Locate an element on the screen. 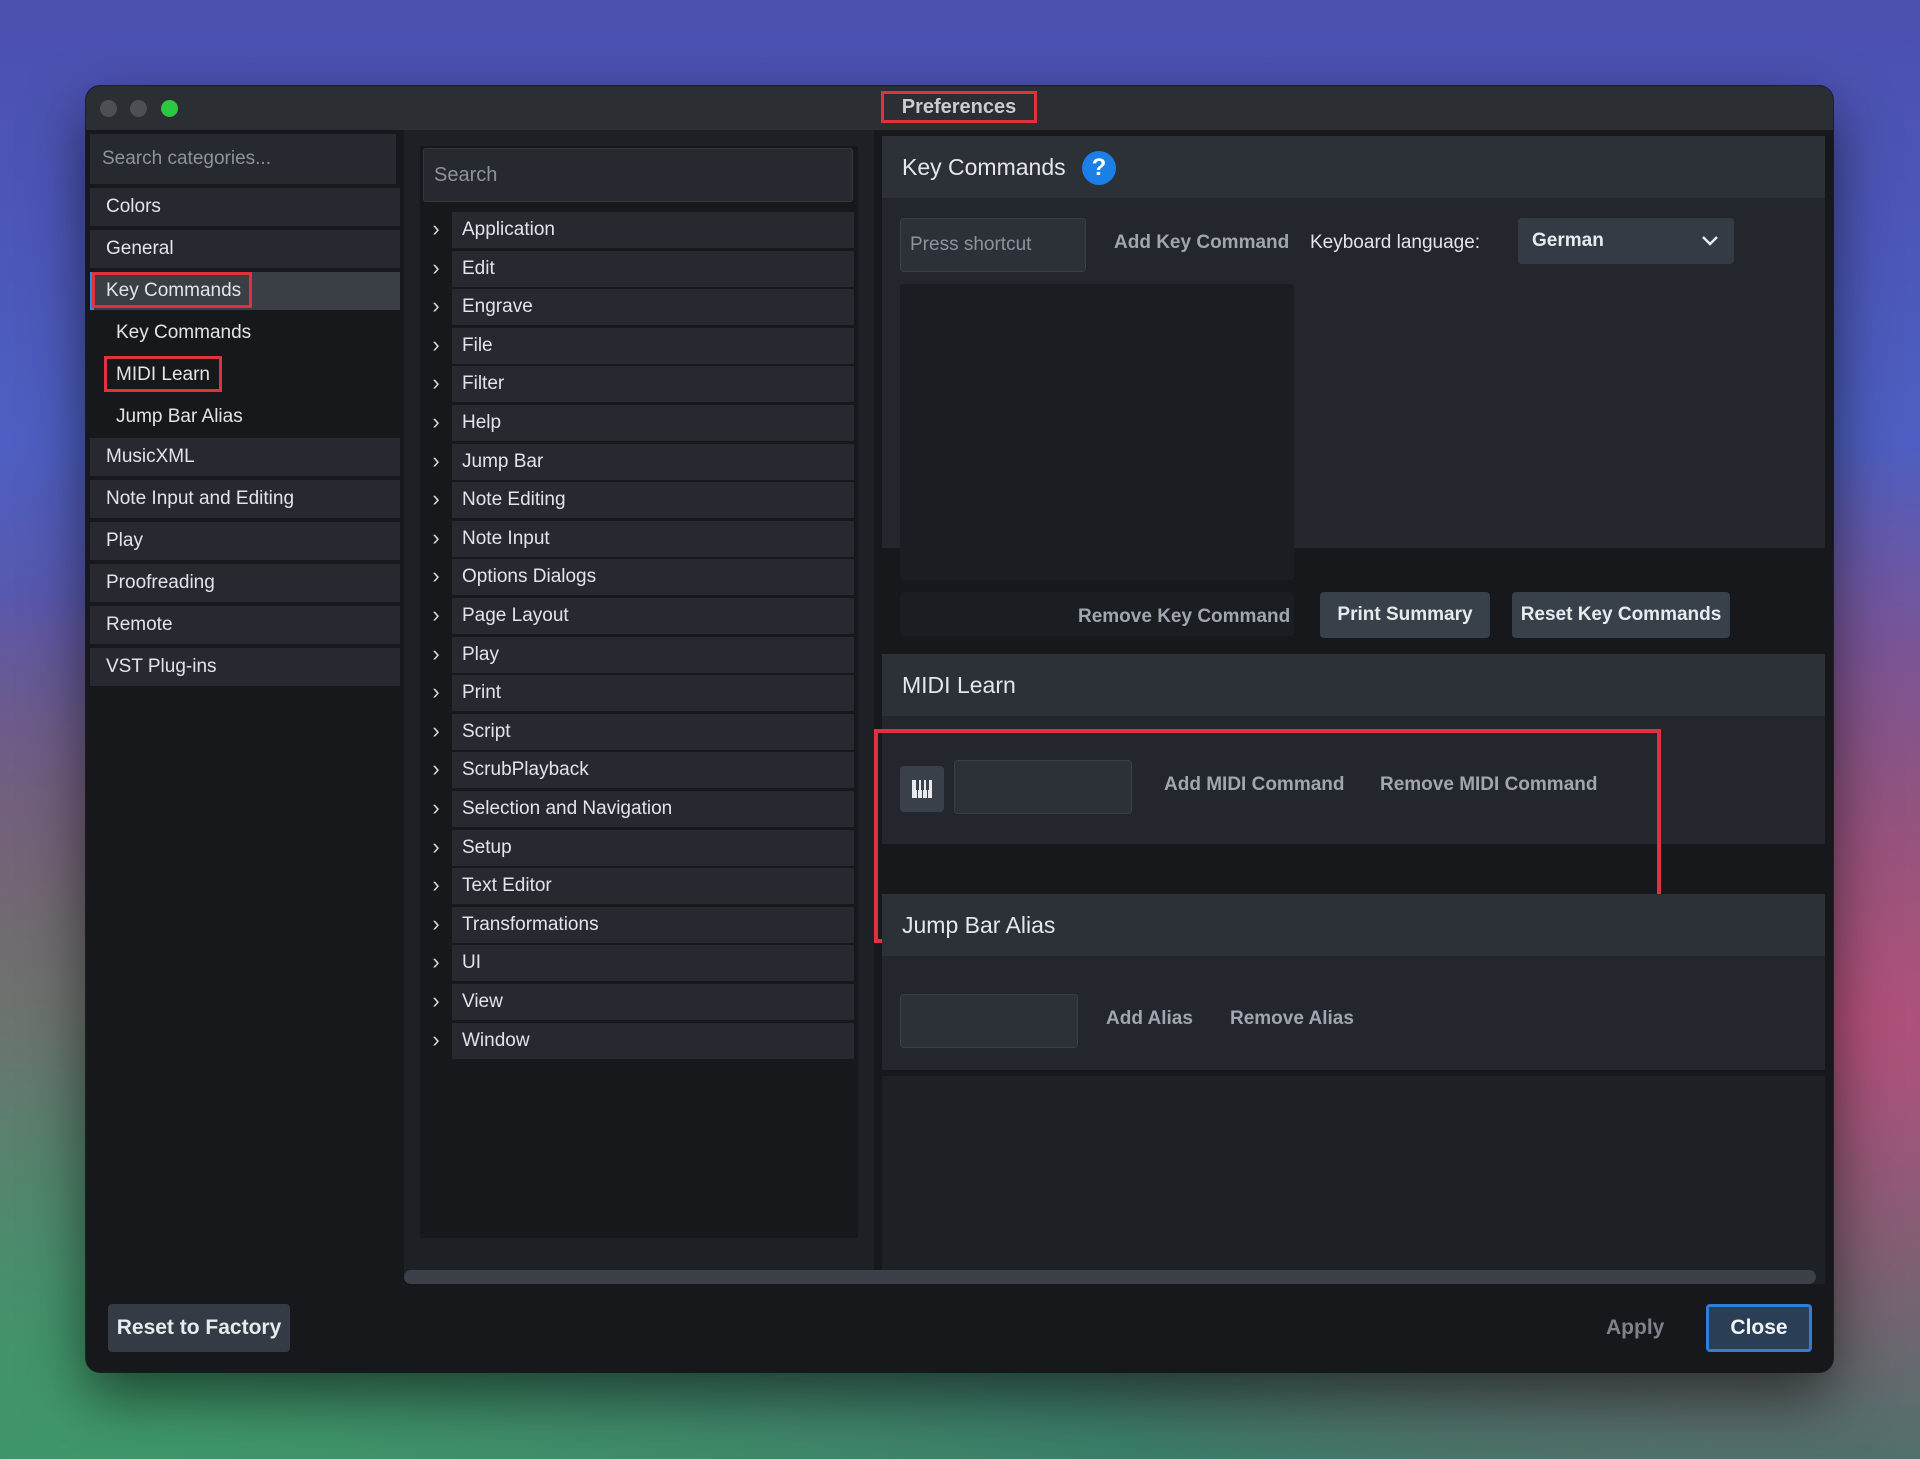 This screenshot has width=1920, height=1459. tree-item-label: View is located at coordinates (653, 1002).